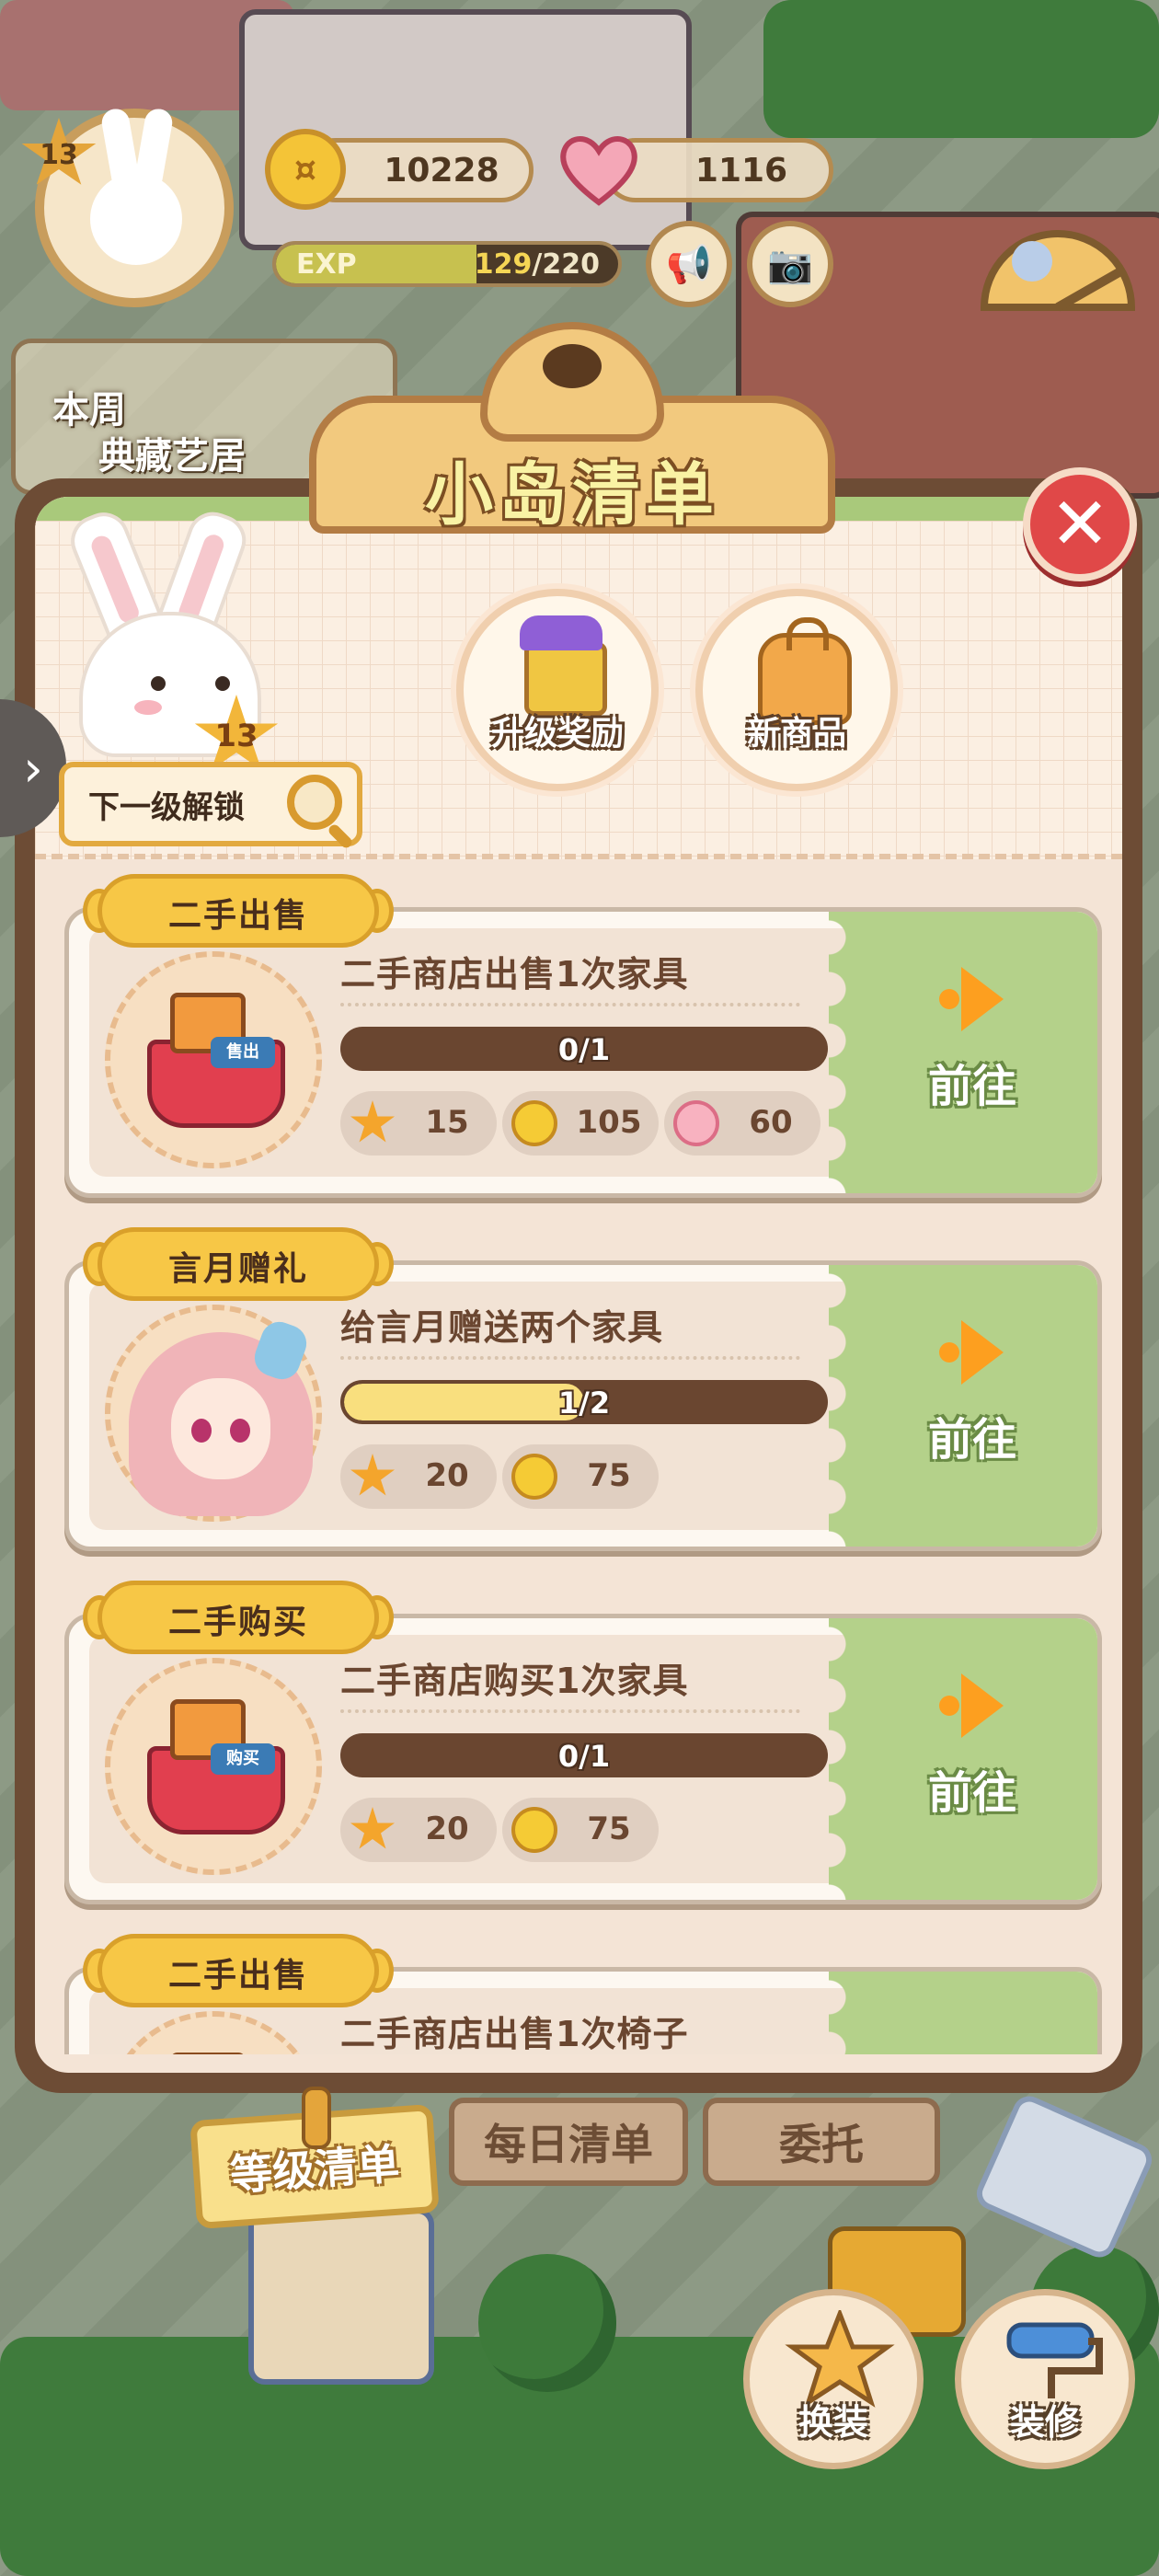  Describe the element at coordinates (557, 734) in the screenshot. I see `upgrade-reward-label: 升级奖励` at that location.